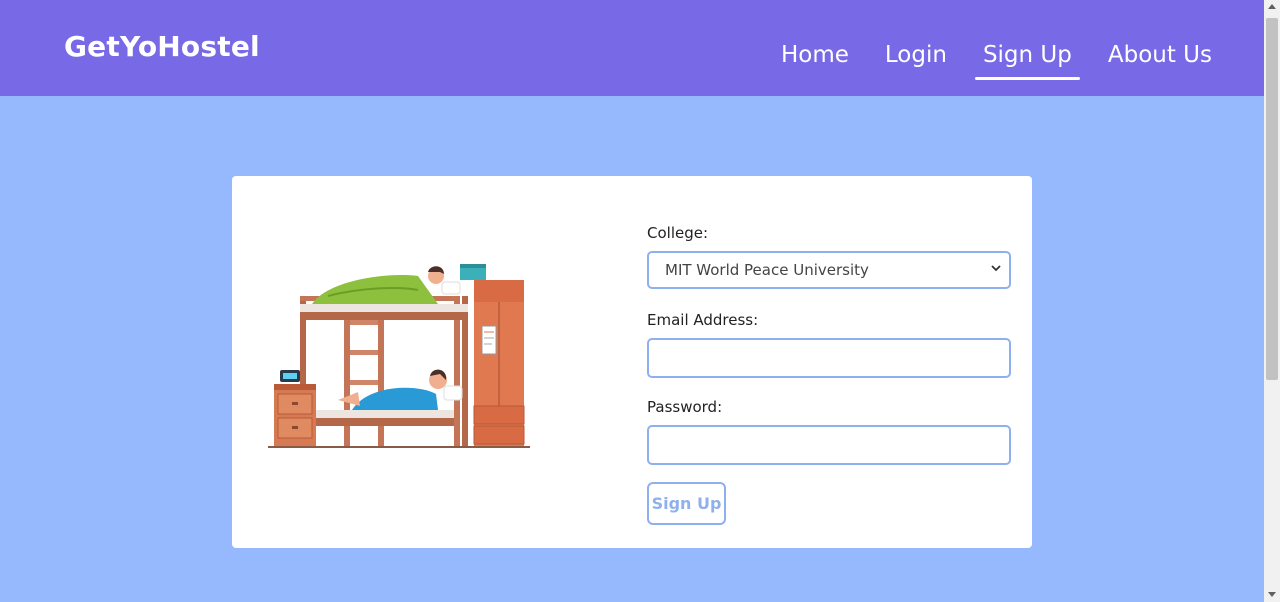 The width and height of the screenshot is (1280, 602). I want to click on nav-links: Home Login Sign Up About Us, so click(986, 61).